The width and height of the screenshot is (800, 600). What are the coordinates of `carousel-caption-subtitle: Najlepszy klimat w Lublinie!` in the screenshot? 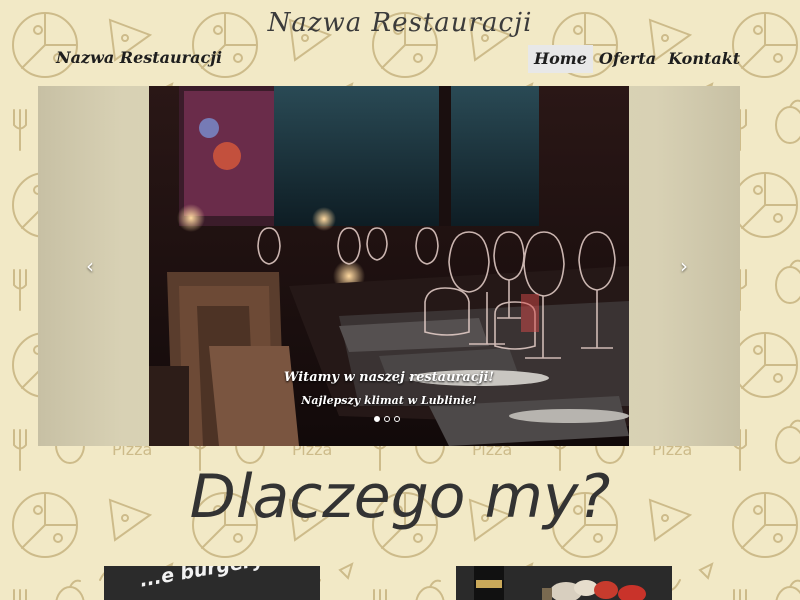 It's located at (389, 400).